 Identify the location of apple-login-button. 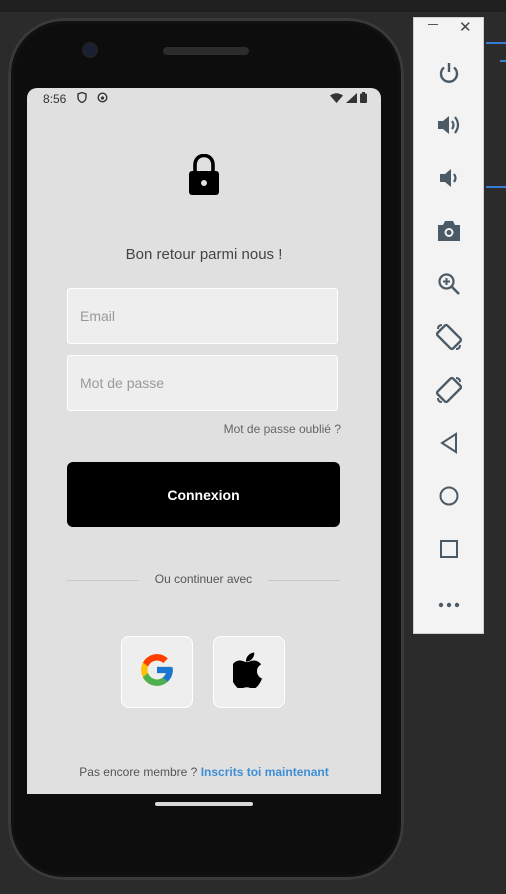
(249, 672).